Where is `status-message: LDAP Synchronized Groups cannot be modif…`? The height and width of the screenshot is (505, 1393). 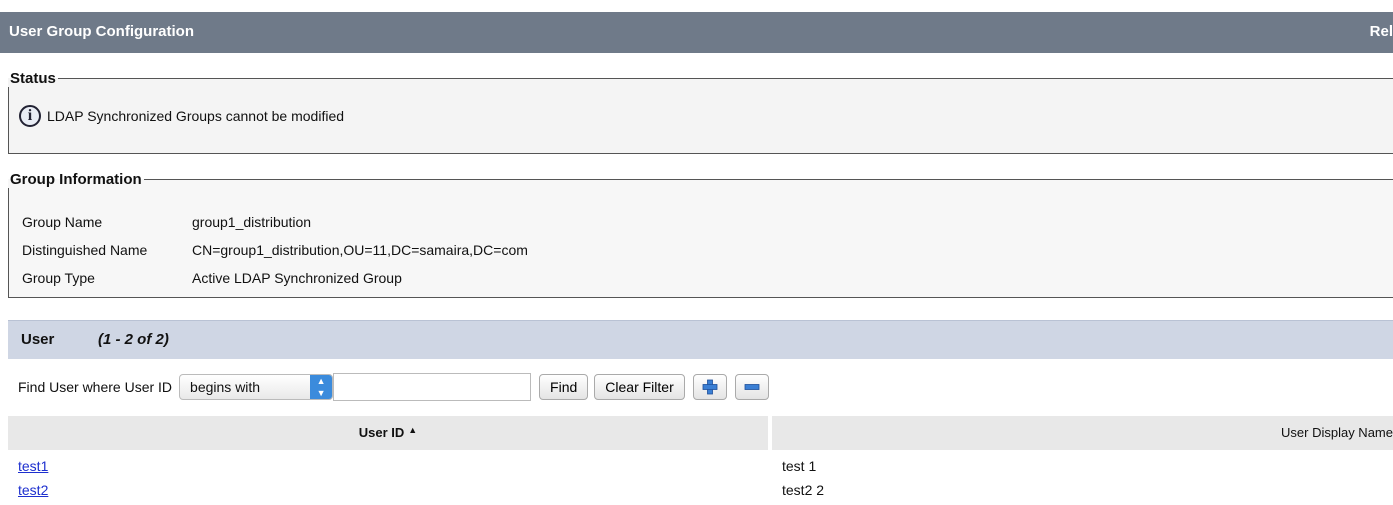 status-message: LDAP Synchronized Groups cannot be modif… is located at coordinates (196, 116).